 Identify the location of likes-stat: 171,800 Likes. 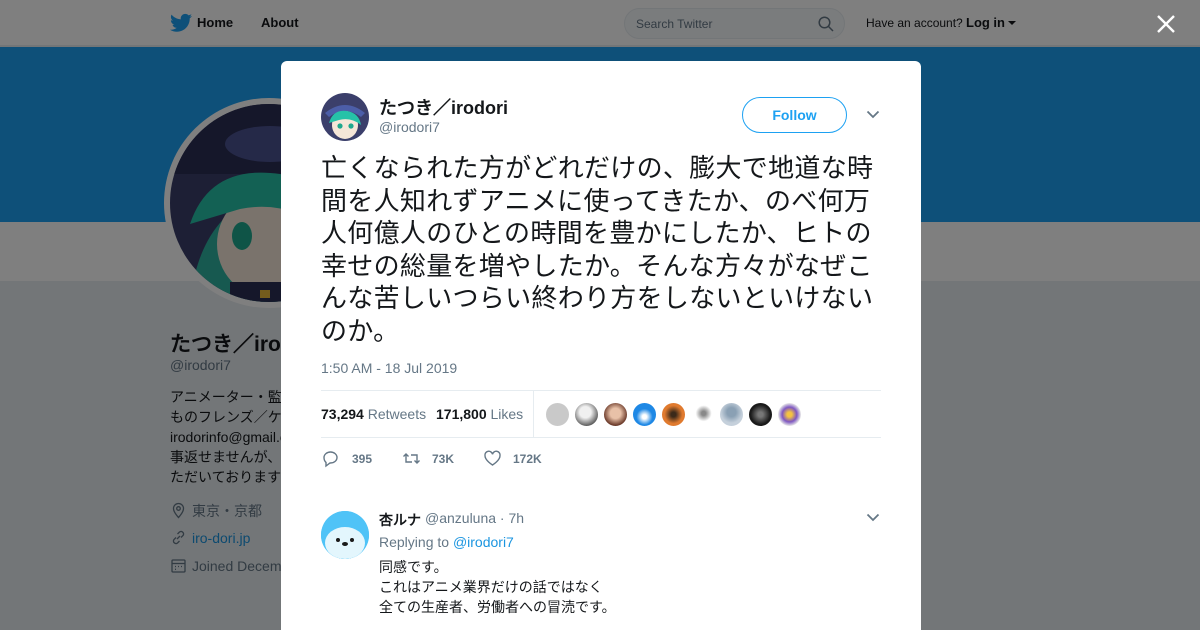
(479, 414).